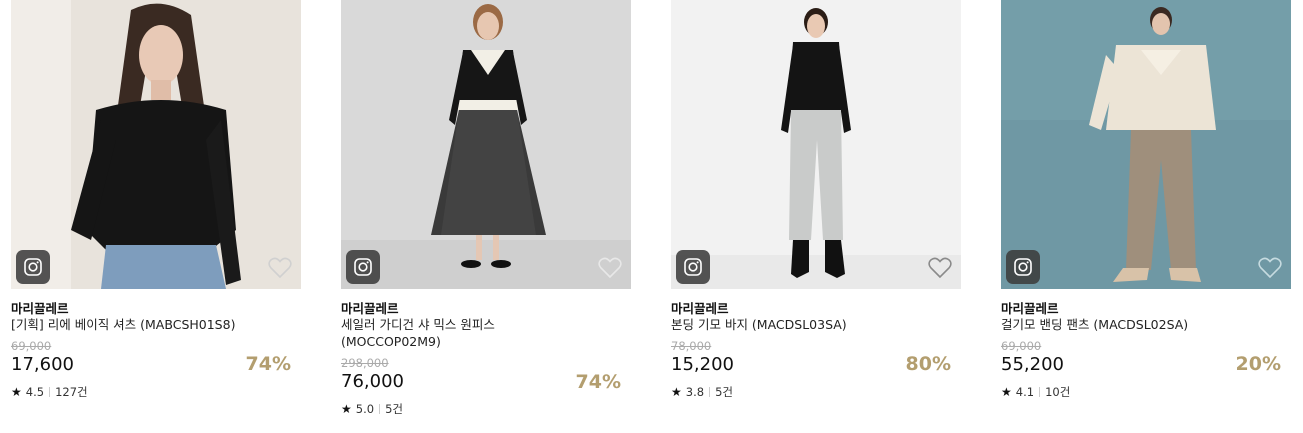 The width and height of the screenshot is (1303, 433). I want to click on product-name: 세일러 가디건 샤 믹스 원피스 (MOCCOP02M9), so click(441, 333).